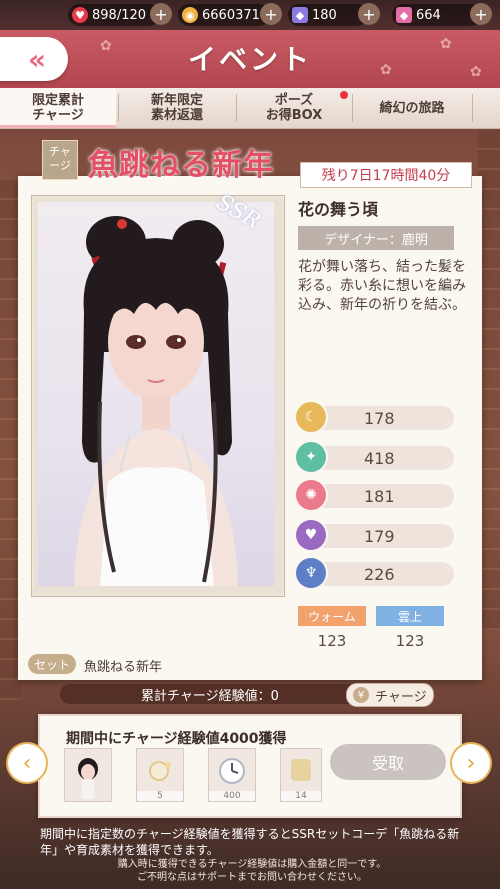  What do you see at coordinates (301, 775) in the screenshot?
I see `reward-thumb-extra: 14` at bounding box center [301, 775].